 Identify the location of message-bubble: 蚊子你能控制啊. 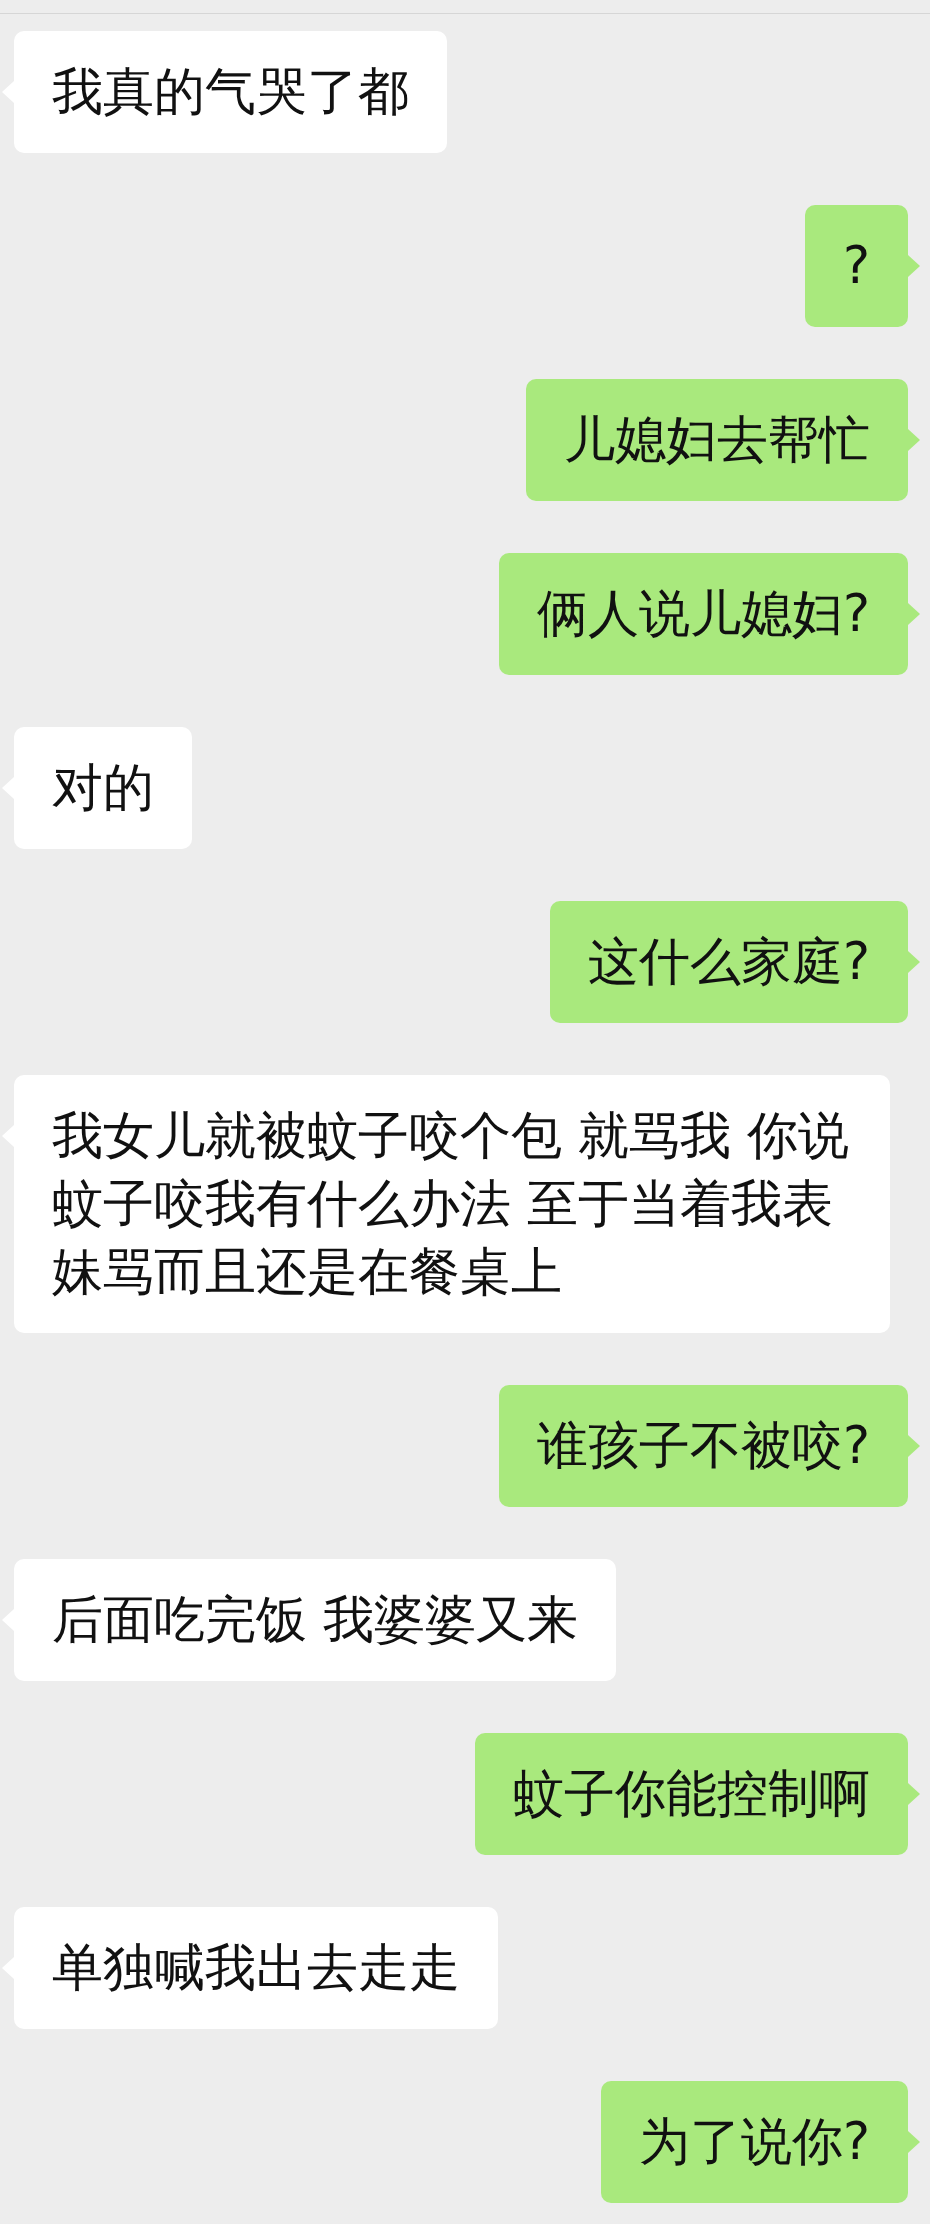
(691, 1794).